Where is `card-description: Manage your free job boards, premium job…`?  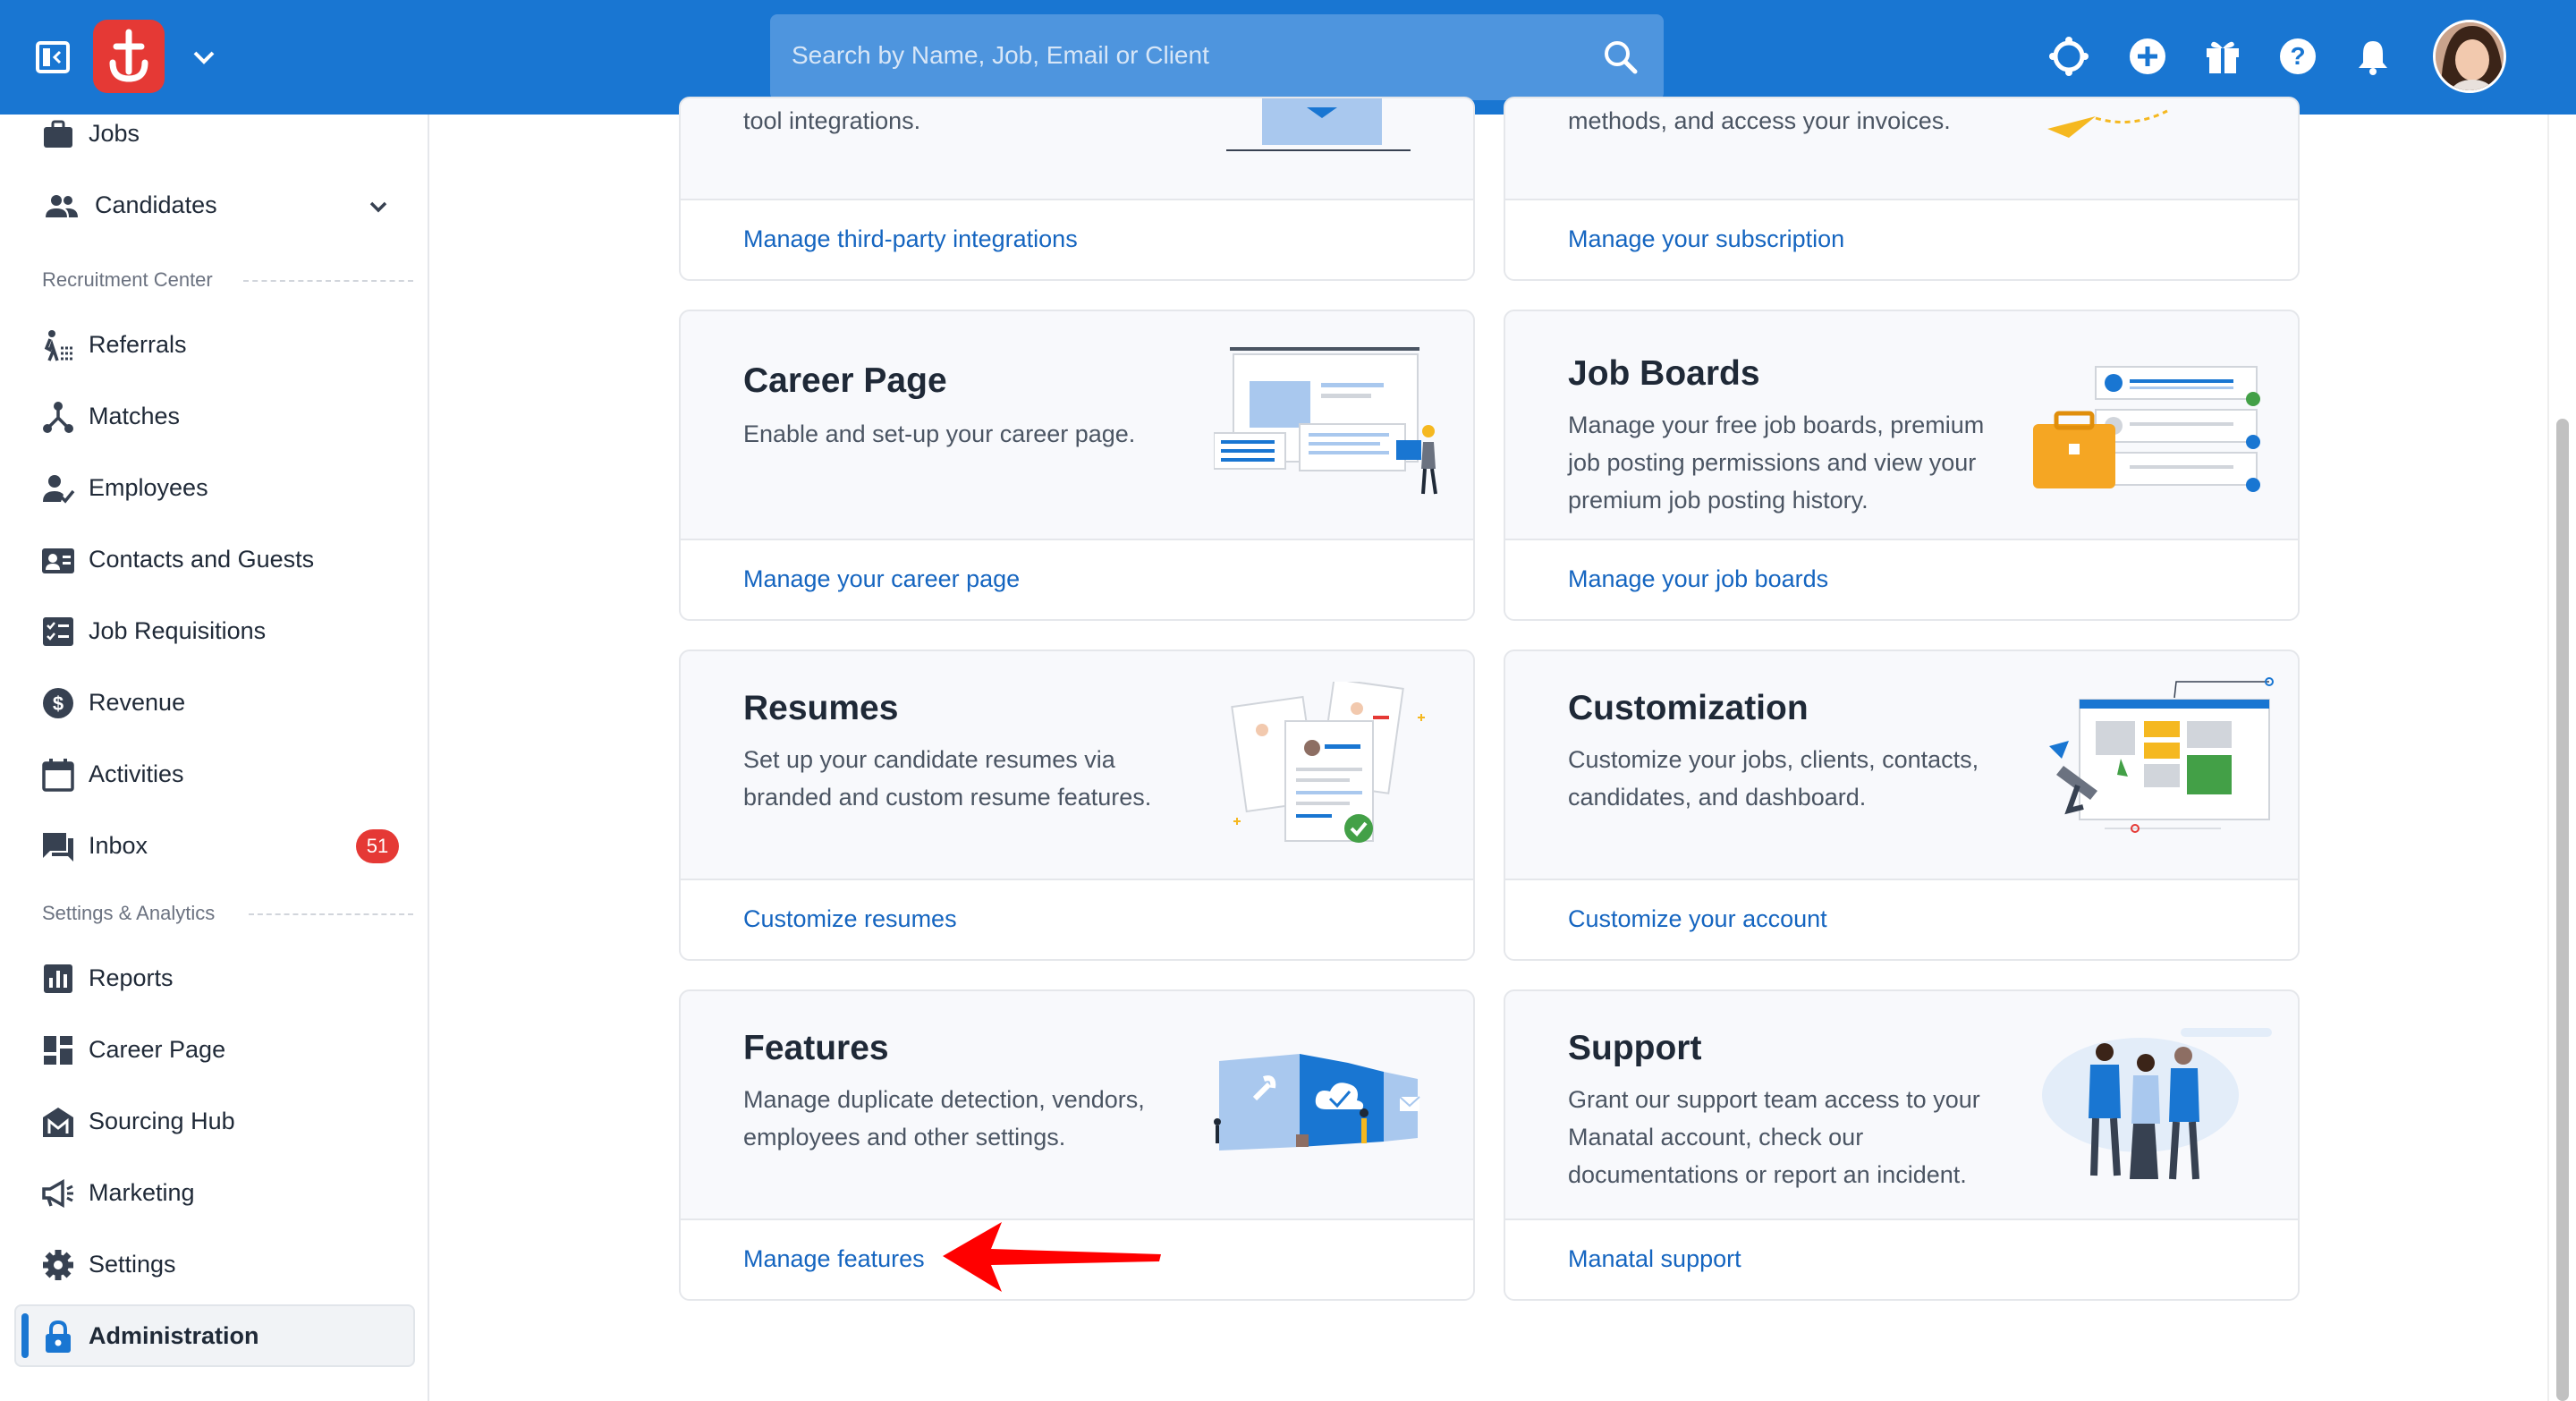
card-description: Manage your free job boards, premium job… is located at coordinates (1776, 463).